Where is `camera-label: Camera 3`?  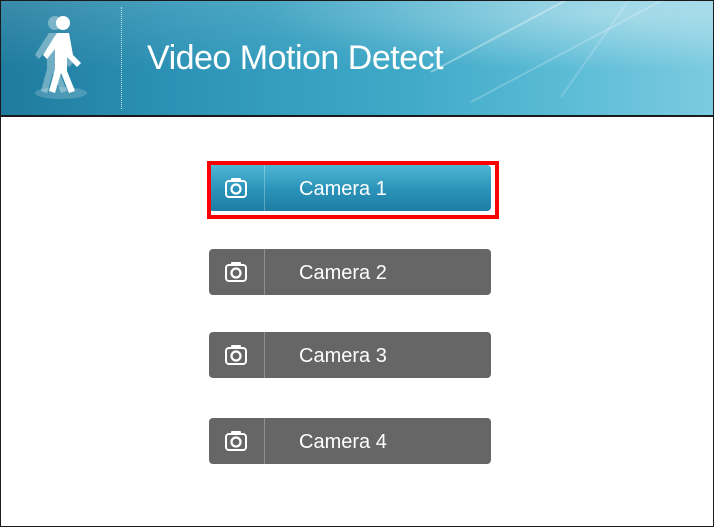 camera-label: Camera 3 is located at coordinates (343, 356).